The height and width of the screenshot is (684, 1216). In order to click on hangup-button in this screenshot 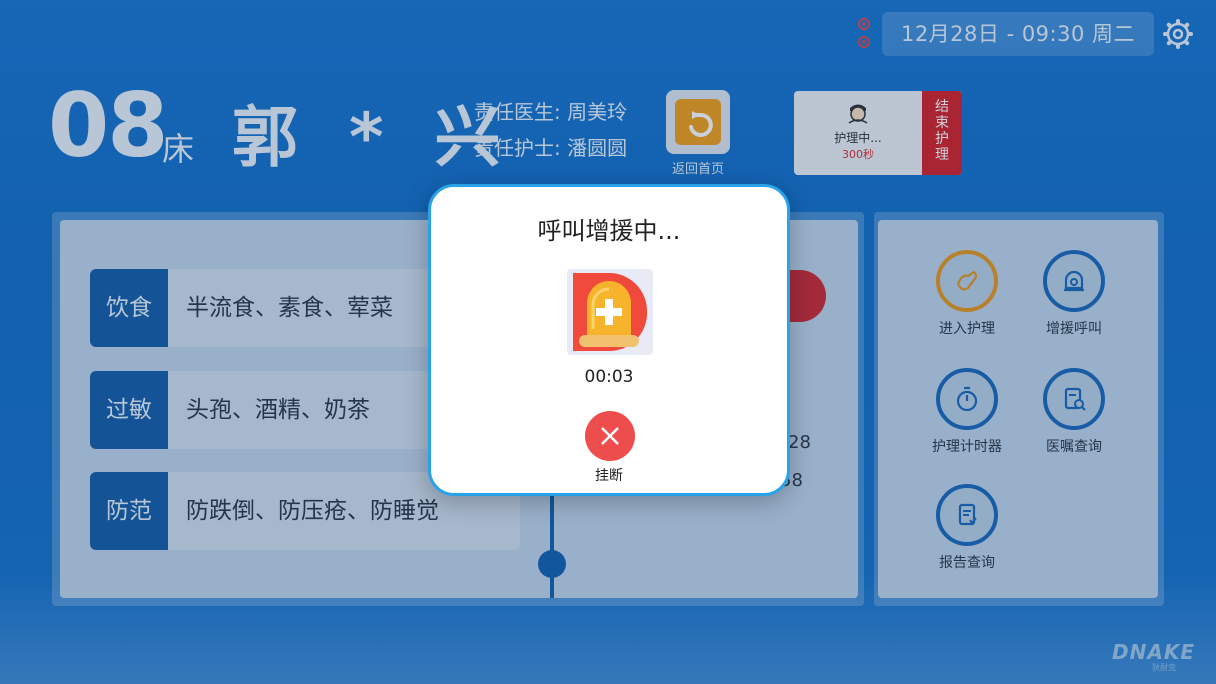, I will do `click(610, 436)`.